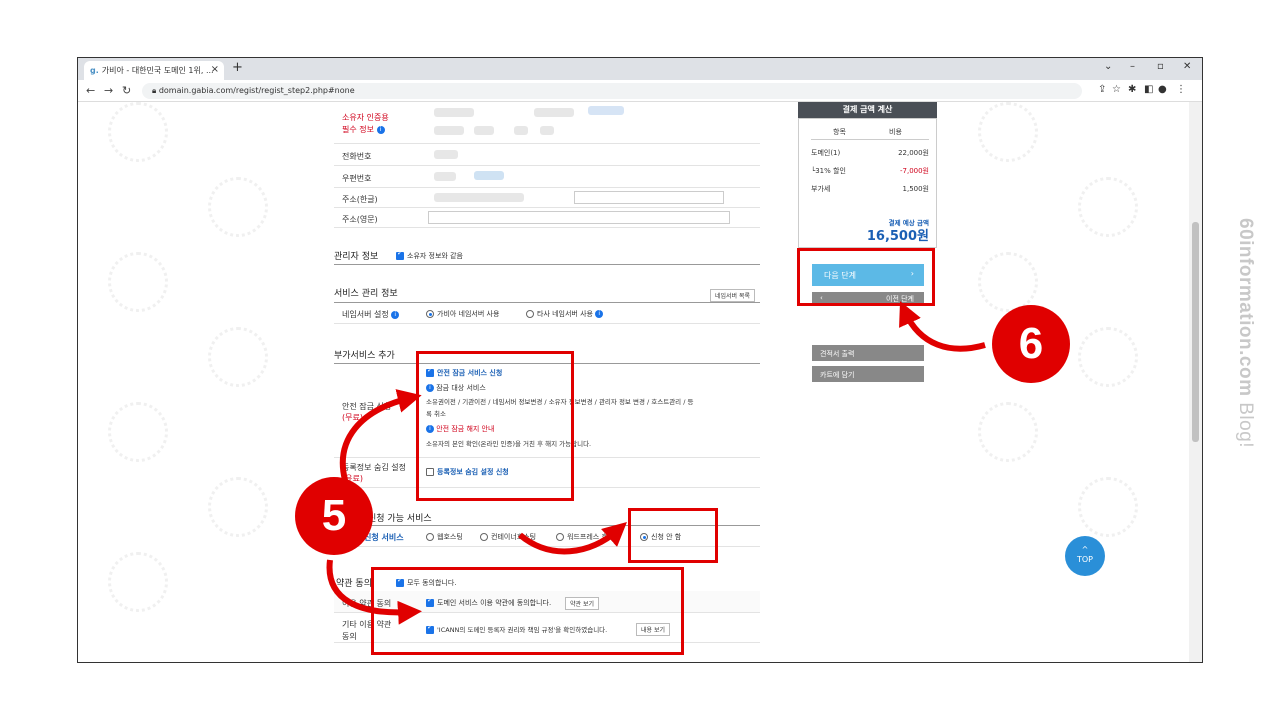  I want to click on ns-gabia-label: 가비아 네임서버 사용, so click(468, 314).